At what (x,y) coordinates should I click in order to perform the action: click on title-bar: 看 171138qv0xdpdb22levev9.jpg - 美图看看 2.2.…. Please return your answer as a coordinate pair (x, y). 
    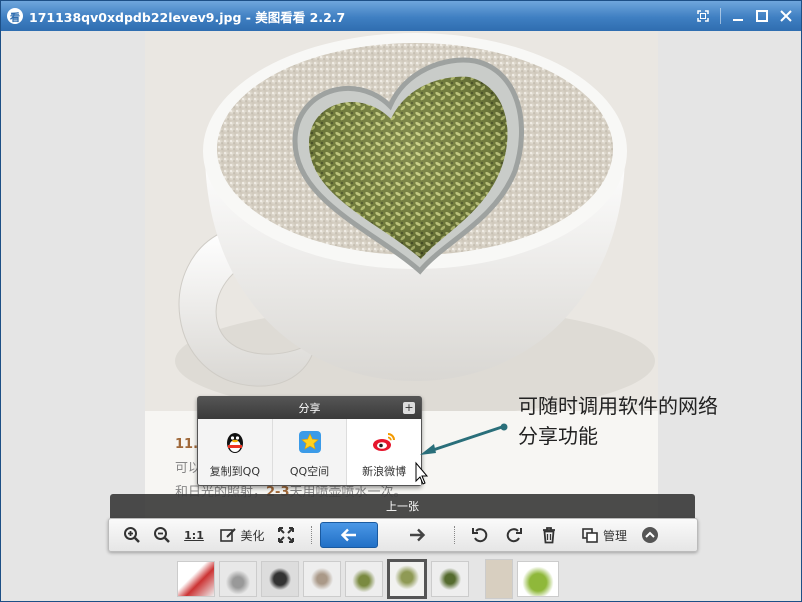
    Looking at the image, I should click on (401, 16).